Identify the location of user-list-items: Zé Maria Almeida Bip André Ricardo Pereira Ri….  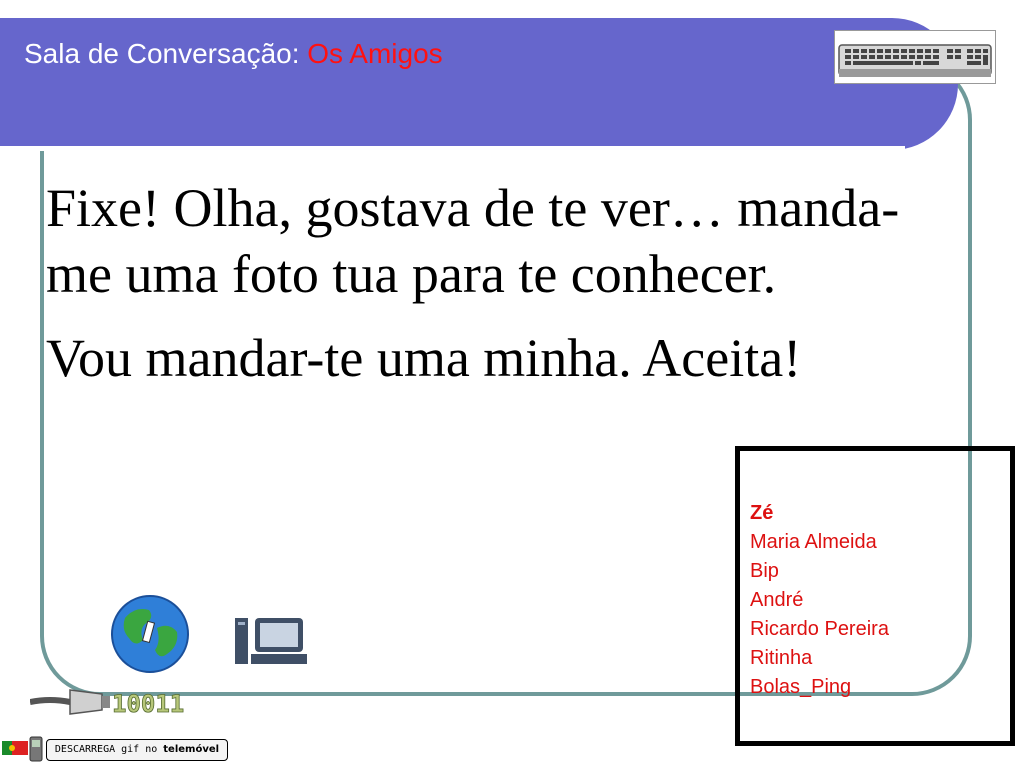
(819, 600).